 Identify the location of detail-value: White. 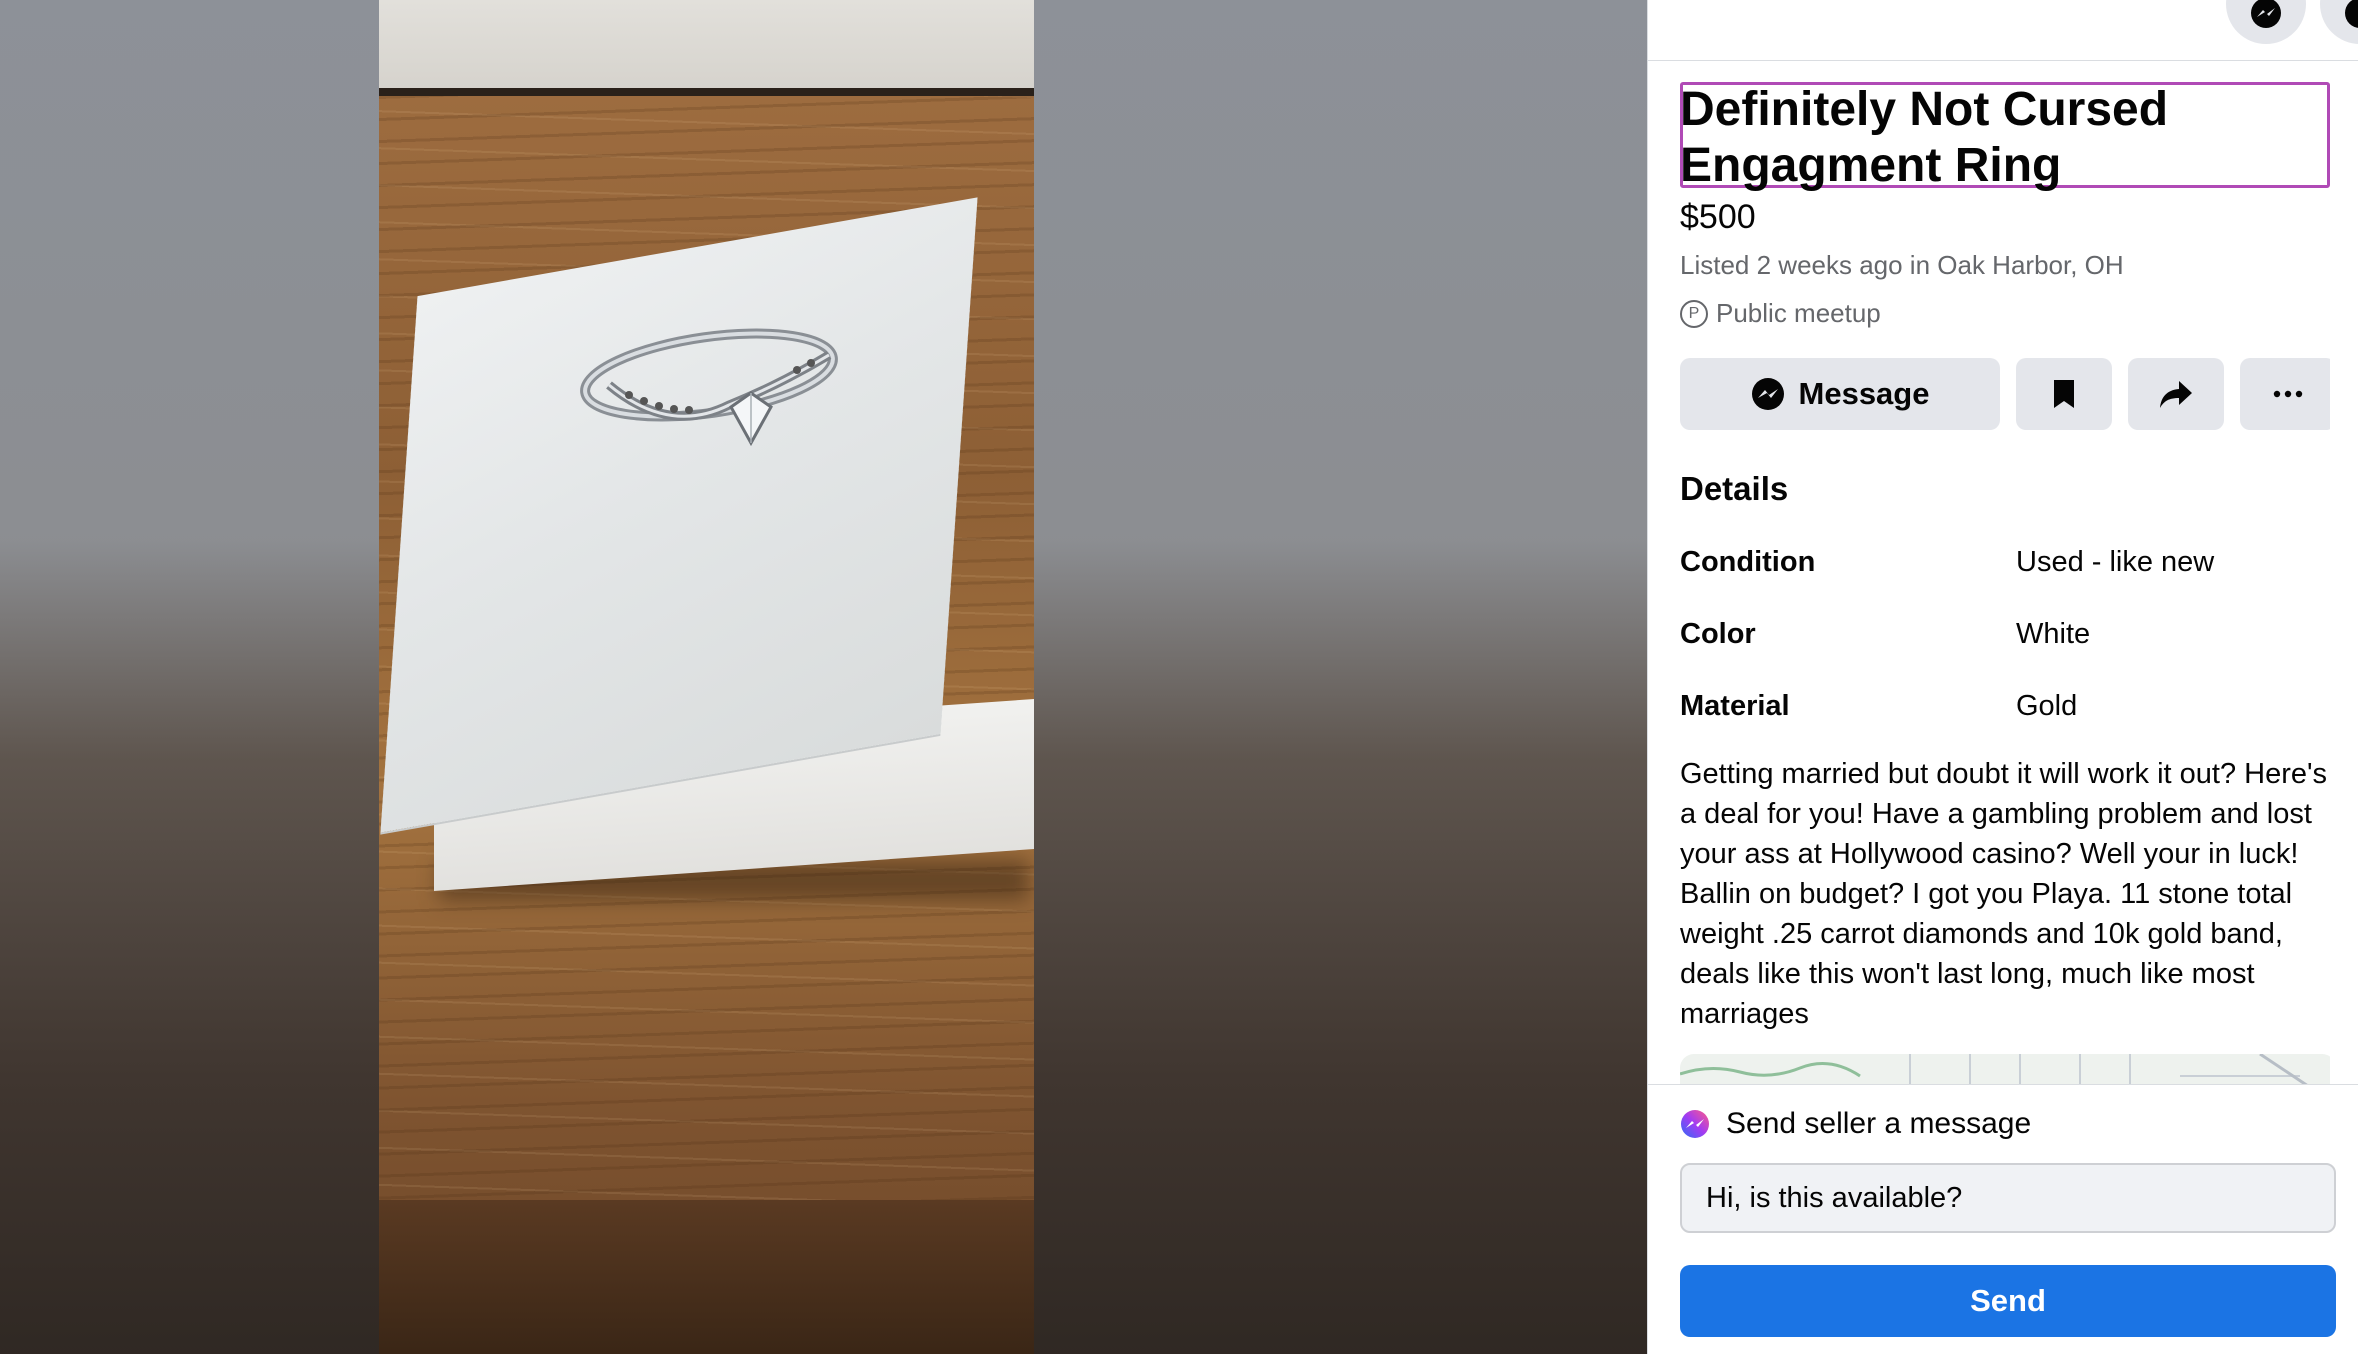
(2053, 634).